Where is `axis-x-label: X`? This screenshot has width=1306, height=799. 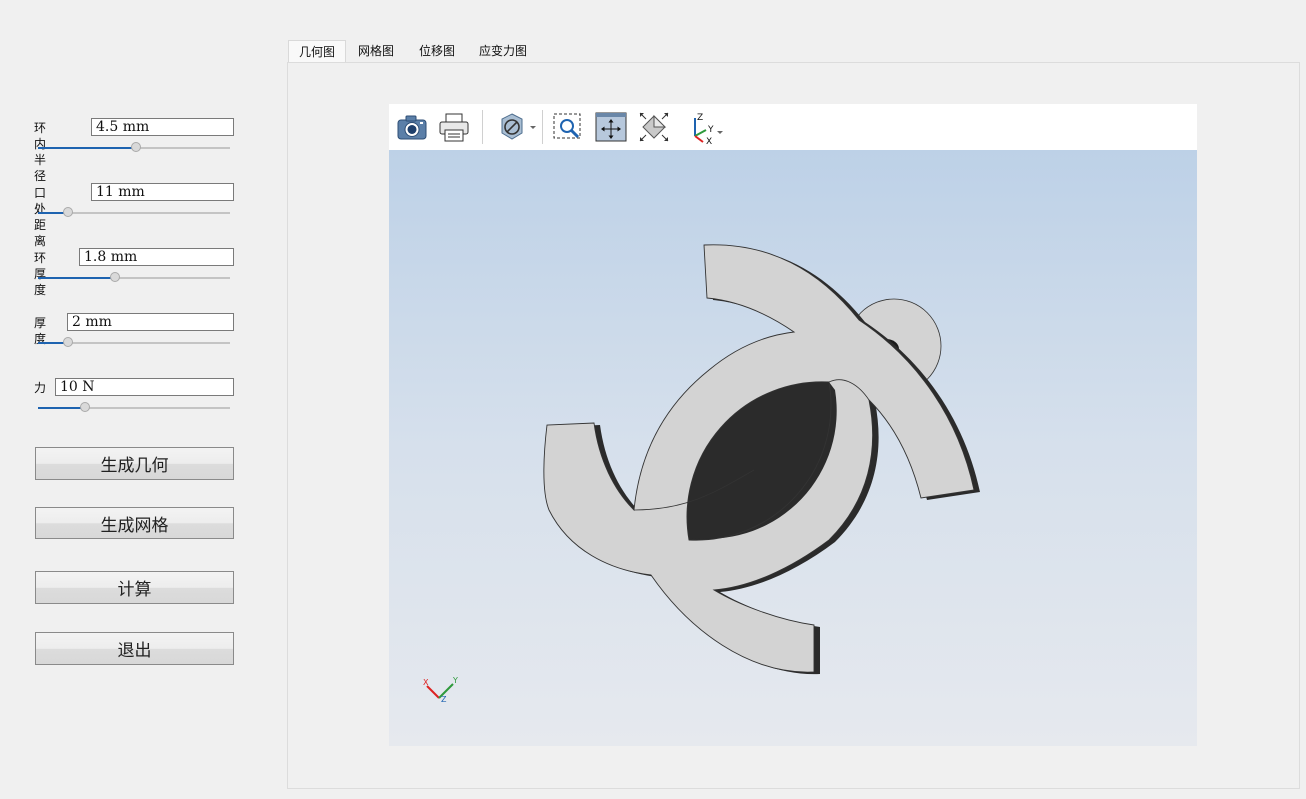
axis-x-label: X is located at coordinates (709, 140).